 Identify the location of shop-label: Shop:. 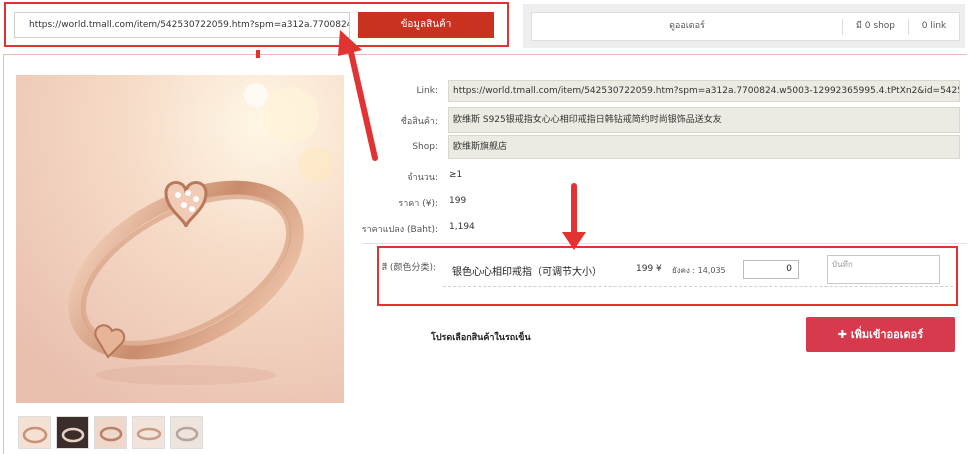
(425, 147).